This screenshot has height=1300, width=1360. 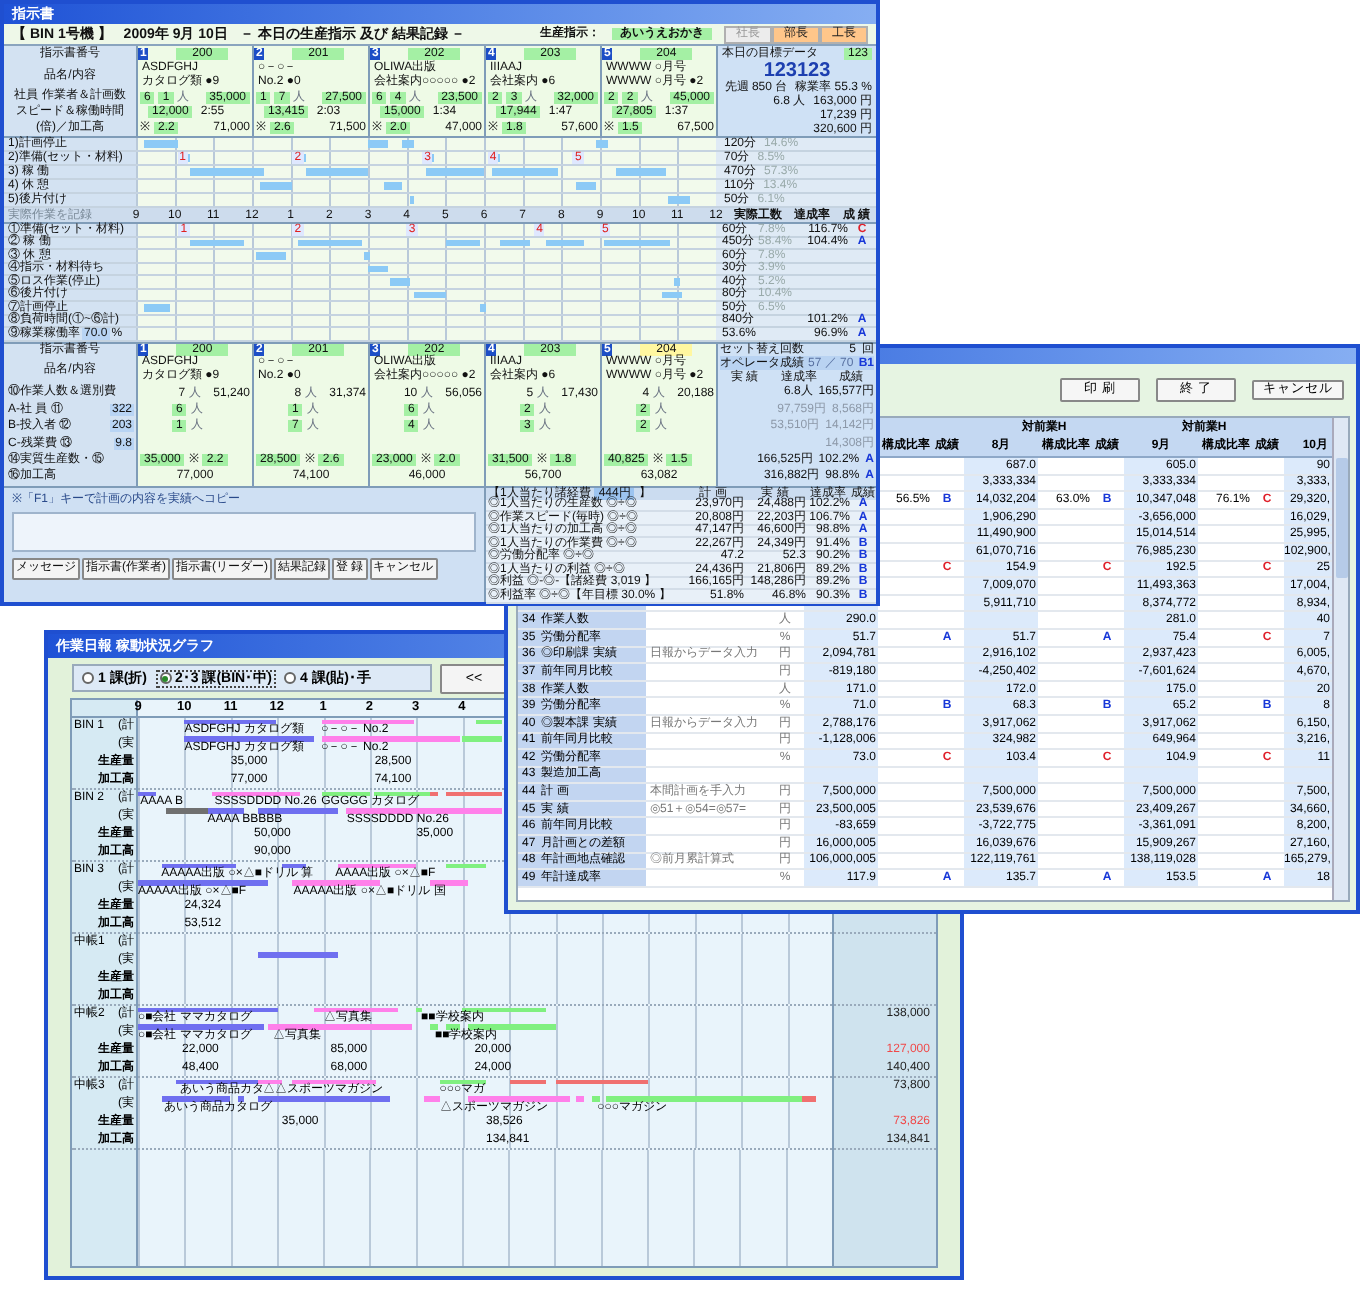 I want to click on memo-field, so click(x=244, y=531).